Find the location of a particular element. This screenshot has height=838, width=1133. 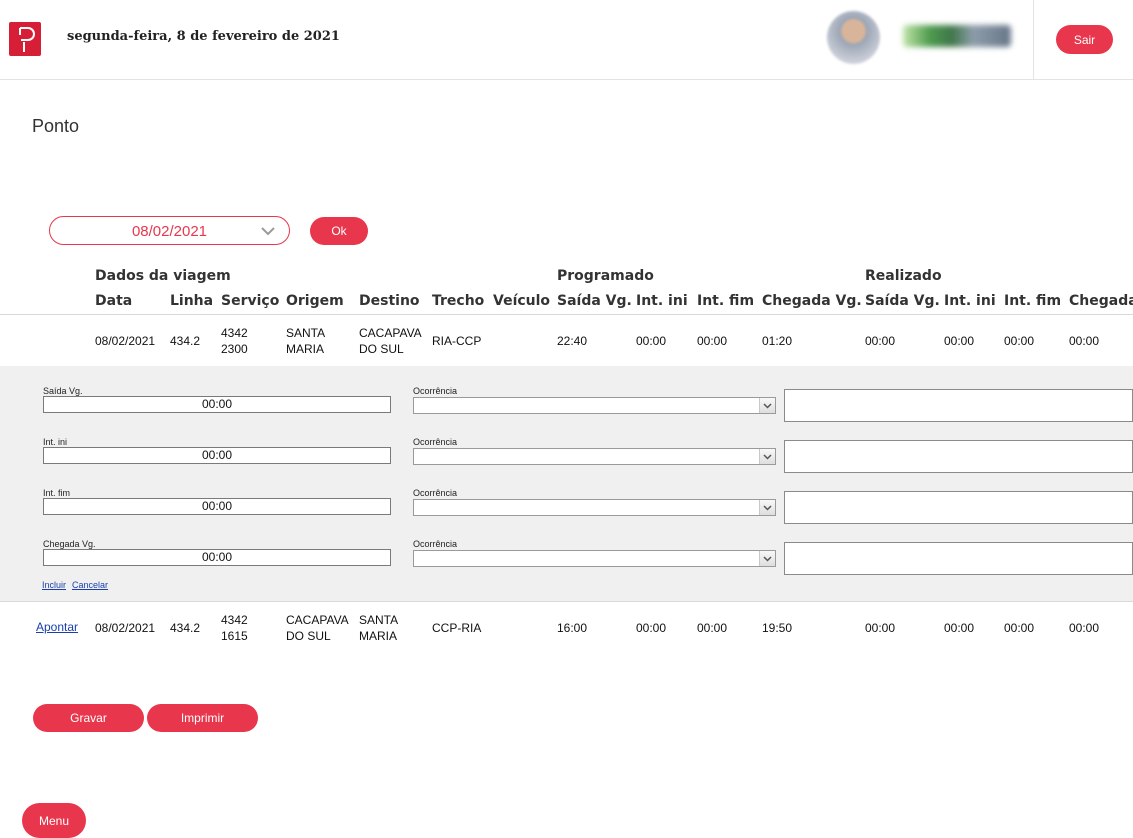

apontar-link: Apontar is located at coordinates (57, 627).